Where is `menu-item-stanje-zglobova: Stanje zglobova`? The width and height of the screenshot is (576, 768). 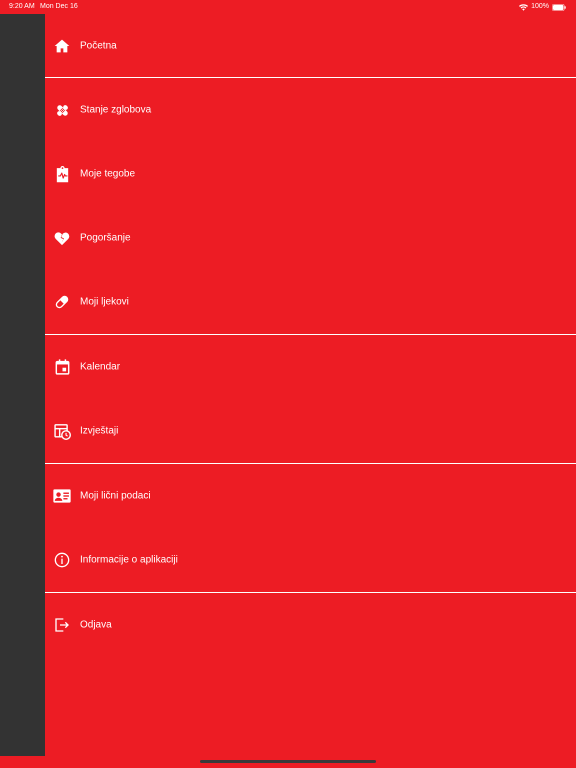
menu-item-stanje-zglobova: Stanje zglobova is located at coordinates (310, 110).